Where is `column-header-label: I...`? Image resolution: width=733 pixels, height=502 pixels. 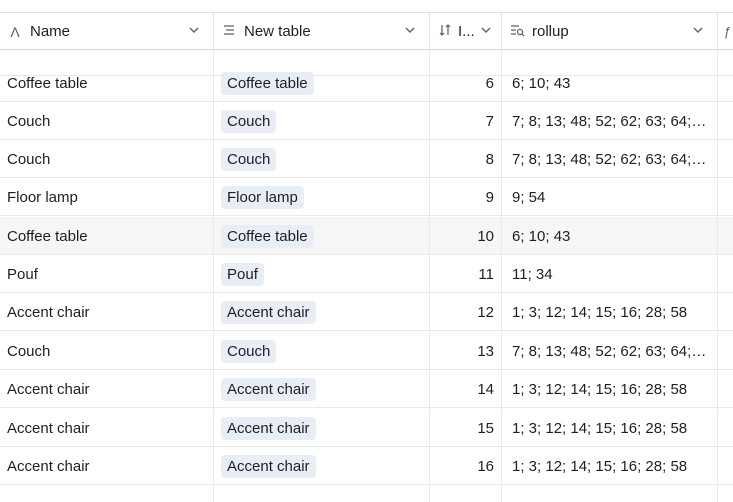
column-header-label: I... is located at coordinates (466, 31).